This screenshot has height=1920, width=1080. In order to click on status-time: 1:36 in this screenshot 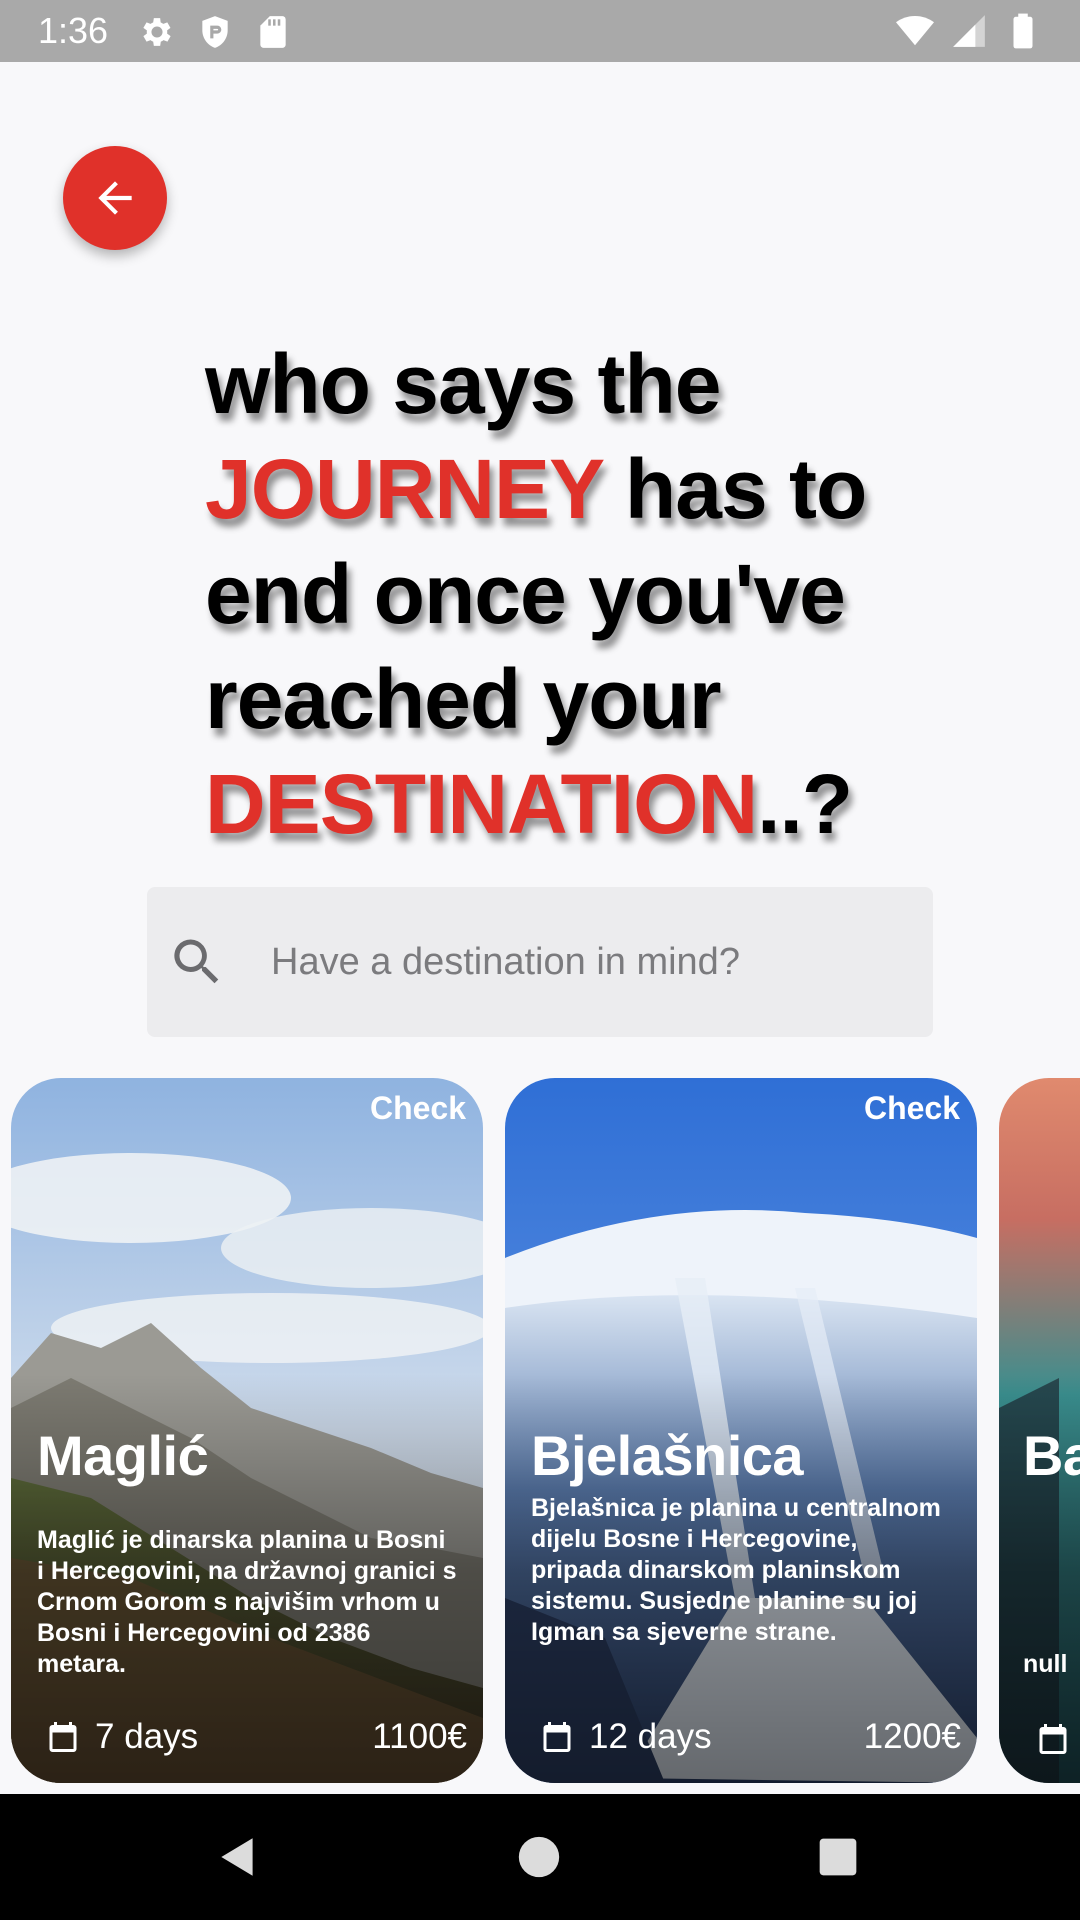, I will do `click(73, 30)`.